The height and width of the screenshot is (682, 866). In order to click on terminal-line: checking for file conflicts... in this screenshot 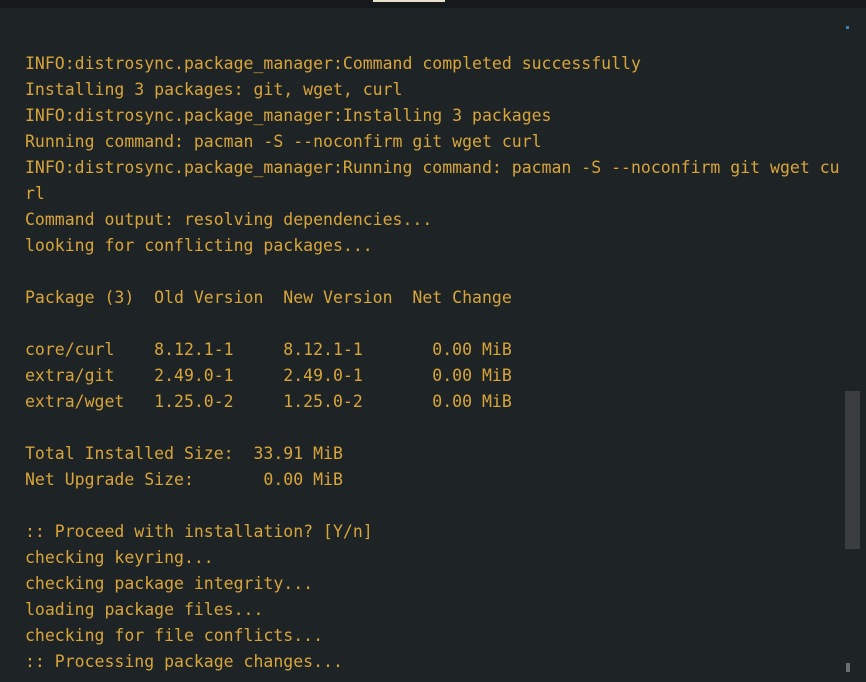, I will do `click(174, 635)`.